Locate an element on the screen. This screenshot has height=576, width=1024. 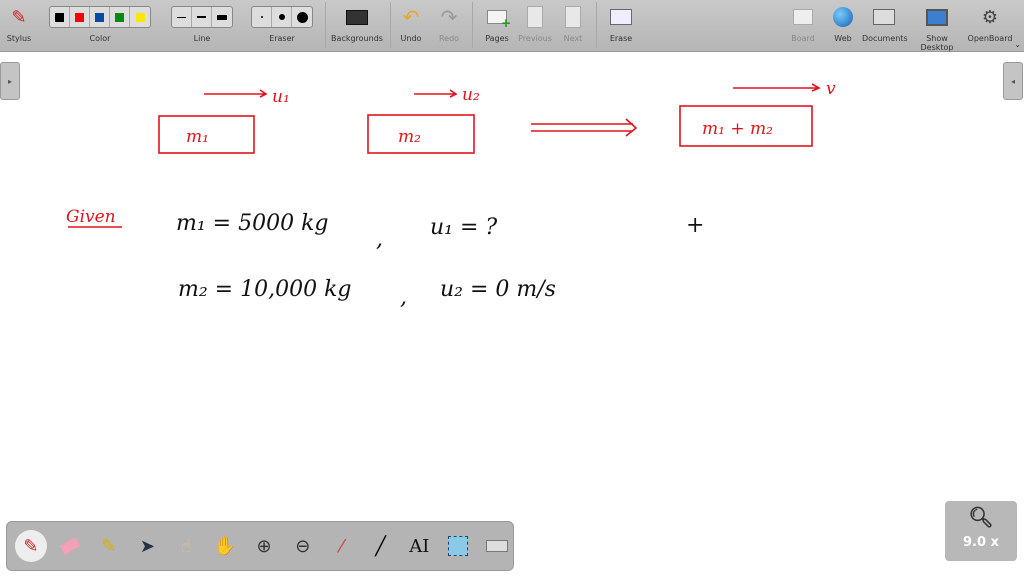
web-button: Web is located at coordinates (843, 23).